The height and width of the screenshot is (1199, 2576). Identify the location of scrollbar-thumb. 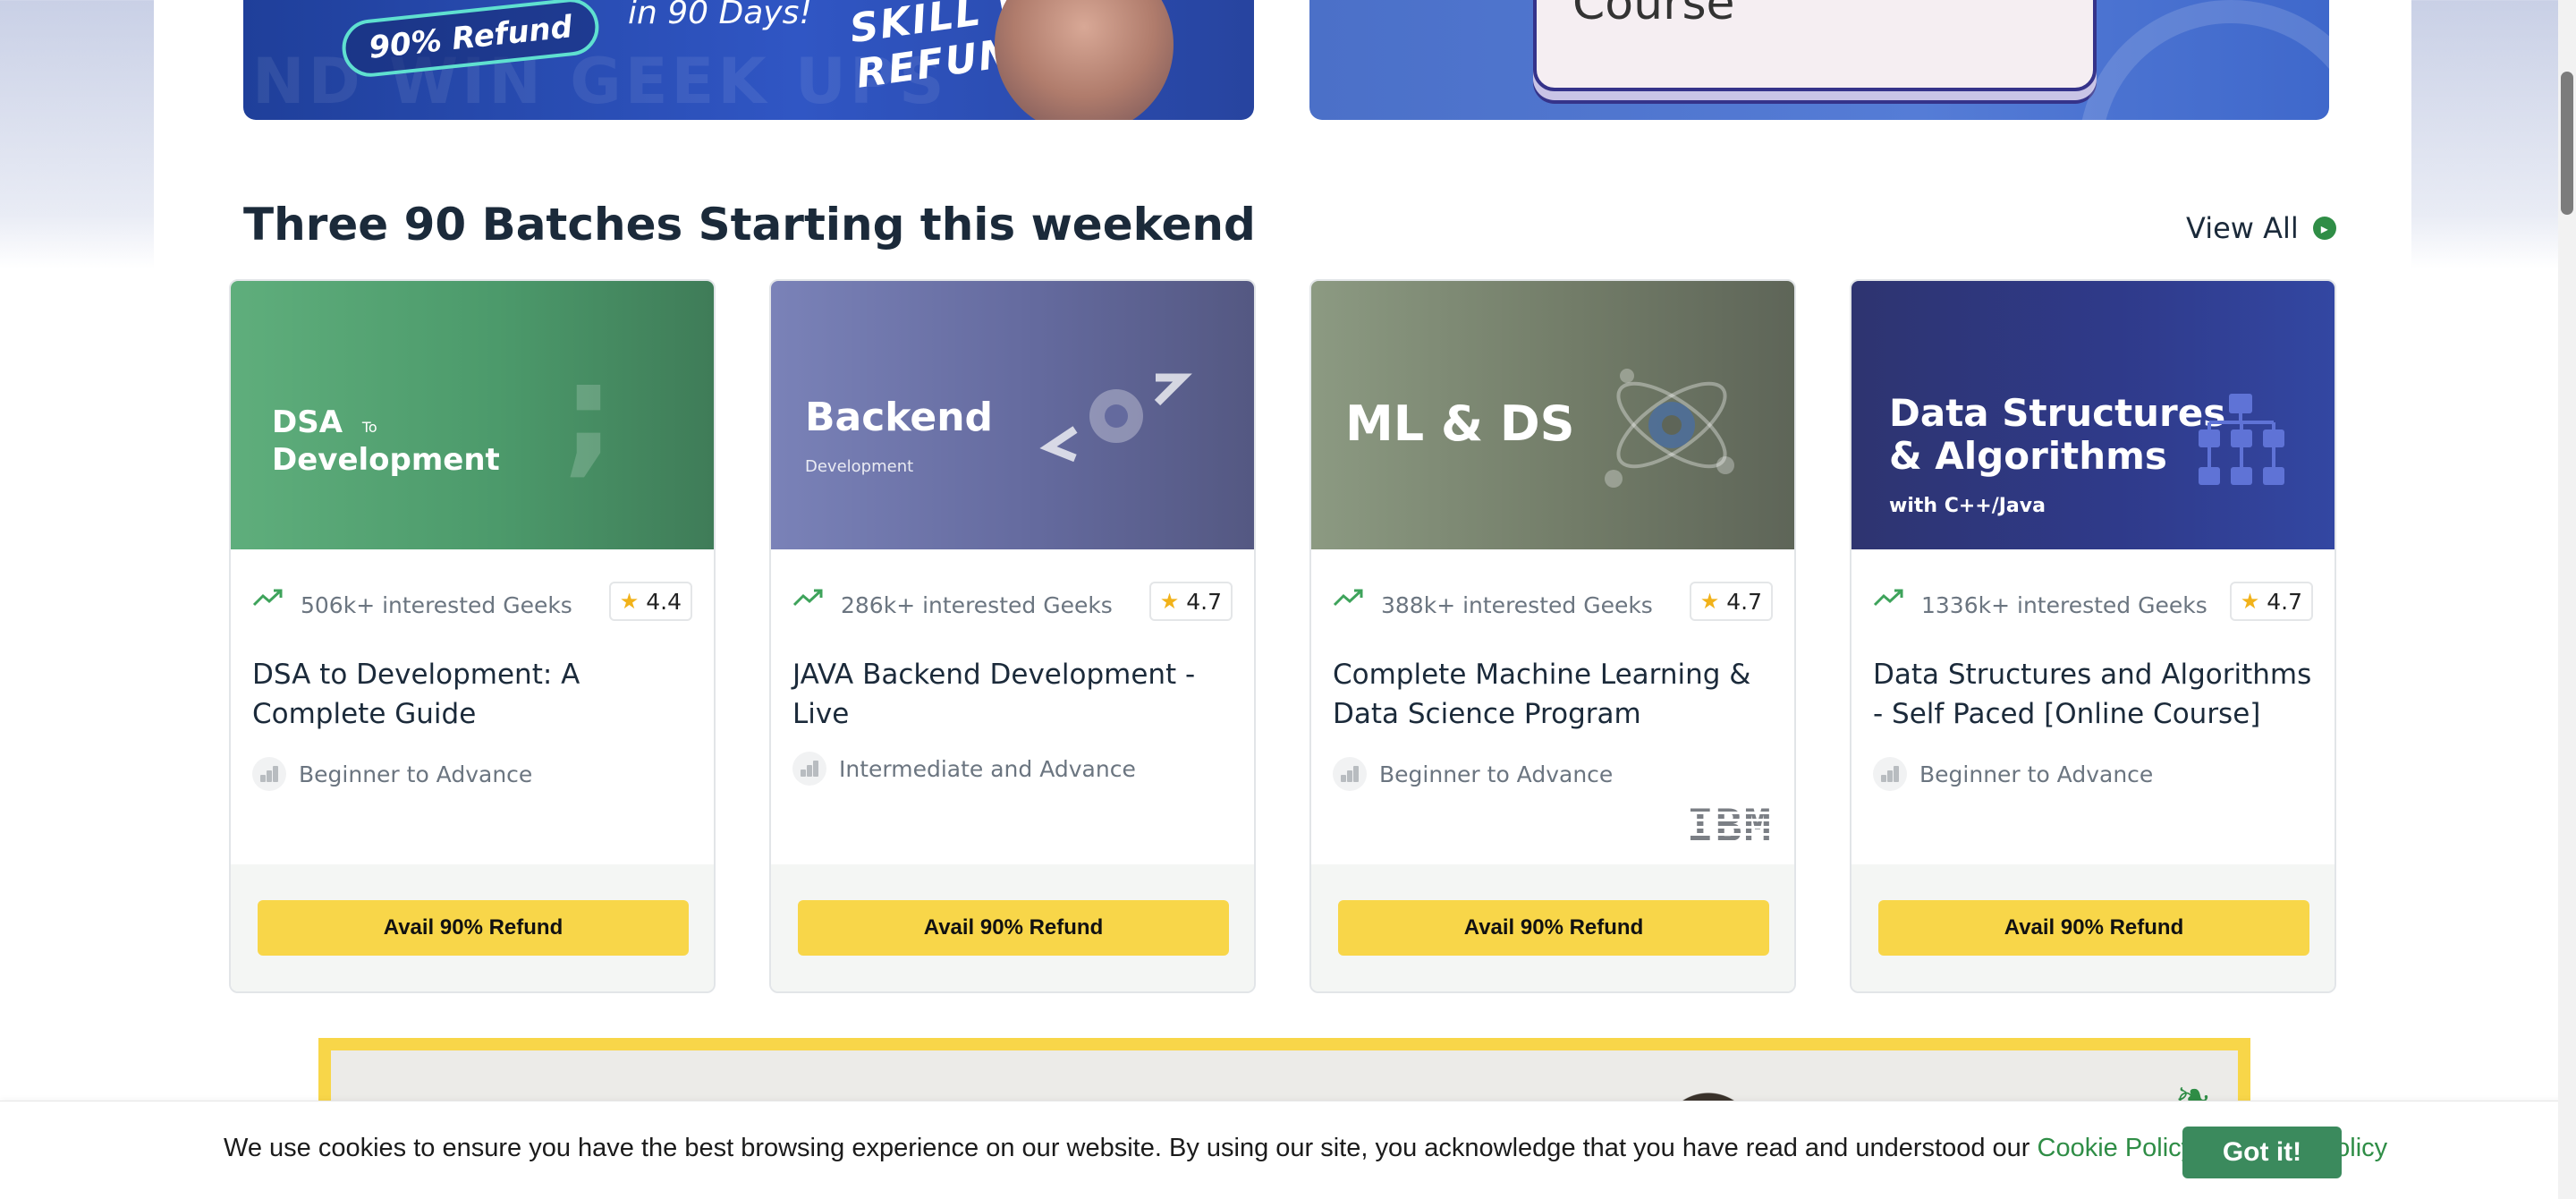
(2567, 143).